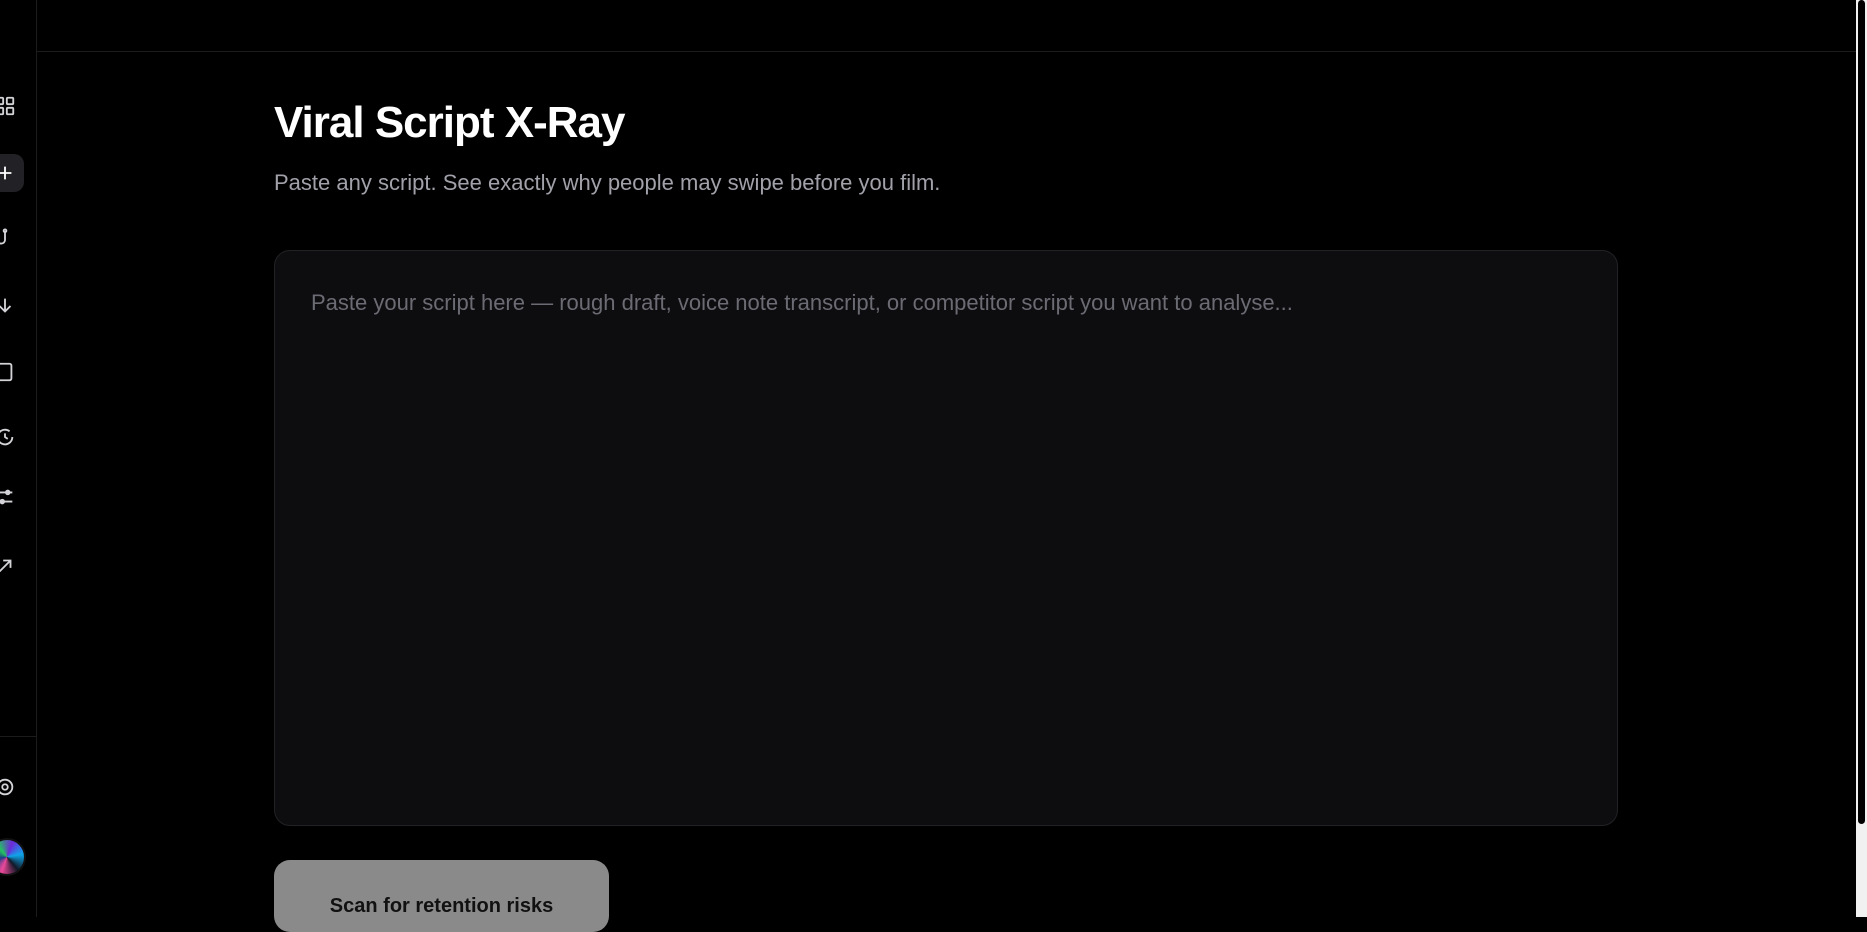 Image resolution: width=1867 pixels, height=932 pixels. What do you see at coordinates (18, 736) in the screenshot?
I see `sidebar-divider` at bounding box center [18, 736].